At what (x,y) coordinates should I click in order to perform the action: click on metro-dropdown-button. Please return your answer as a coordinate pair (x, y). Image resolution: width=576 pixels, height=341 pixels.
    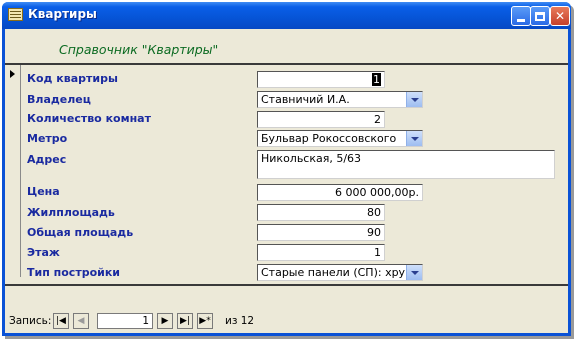
    Looking at the image, I should click on (414, 138).